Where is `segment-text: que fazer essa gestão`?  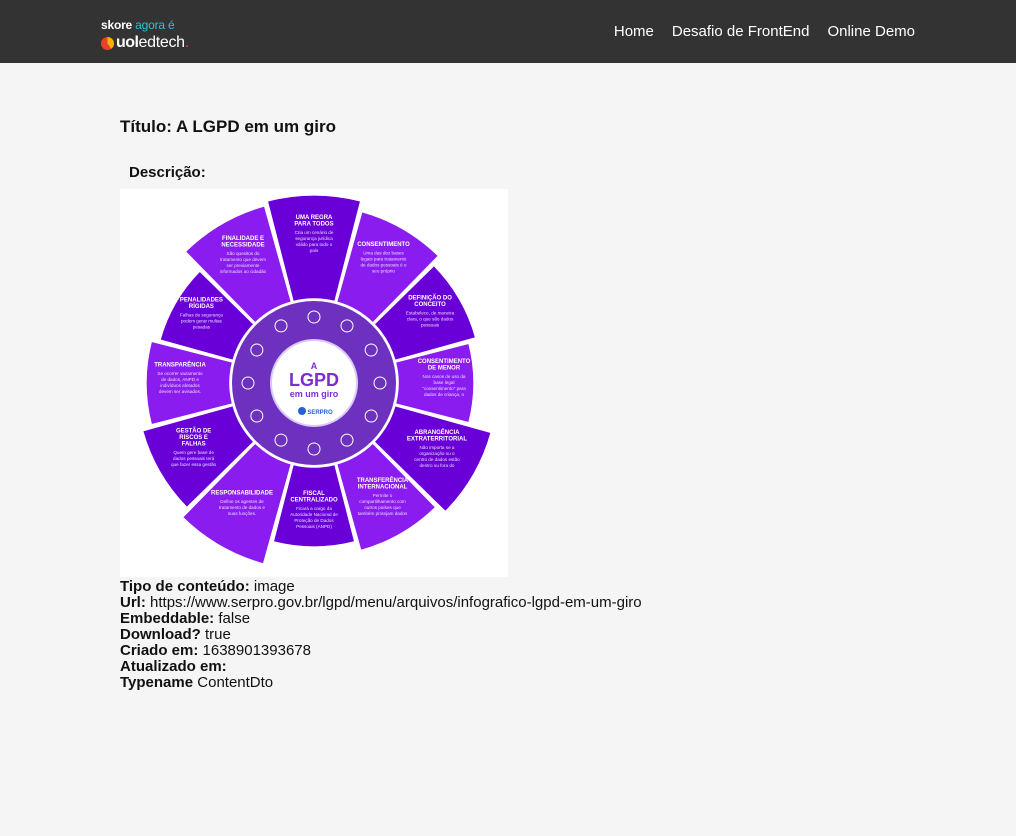 segment-text: que fazer essa gestão is located at coordinates (194, 464).